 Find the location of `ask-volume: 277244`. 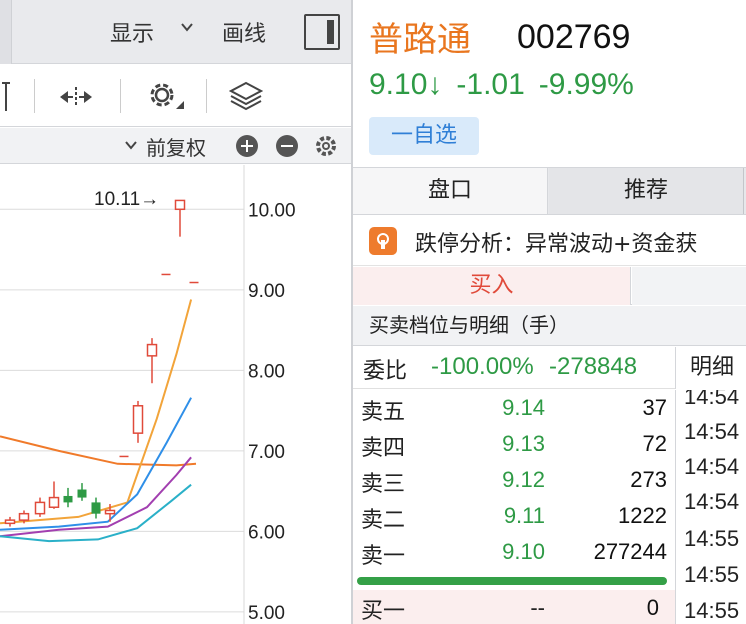

ask-volume: 277244 is located at coordinates (630, 551).